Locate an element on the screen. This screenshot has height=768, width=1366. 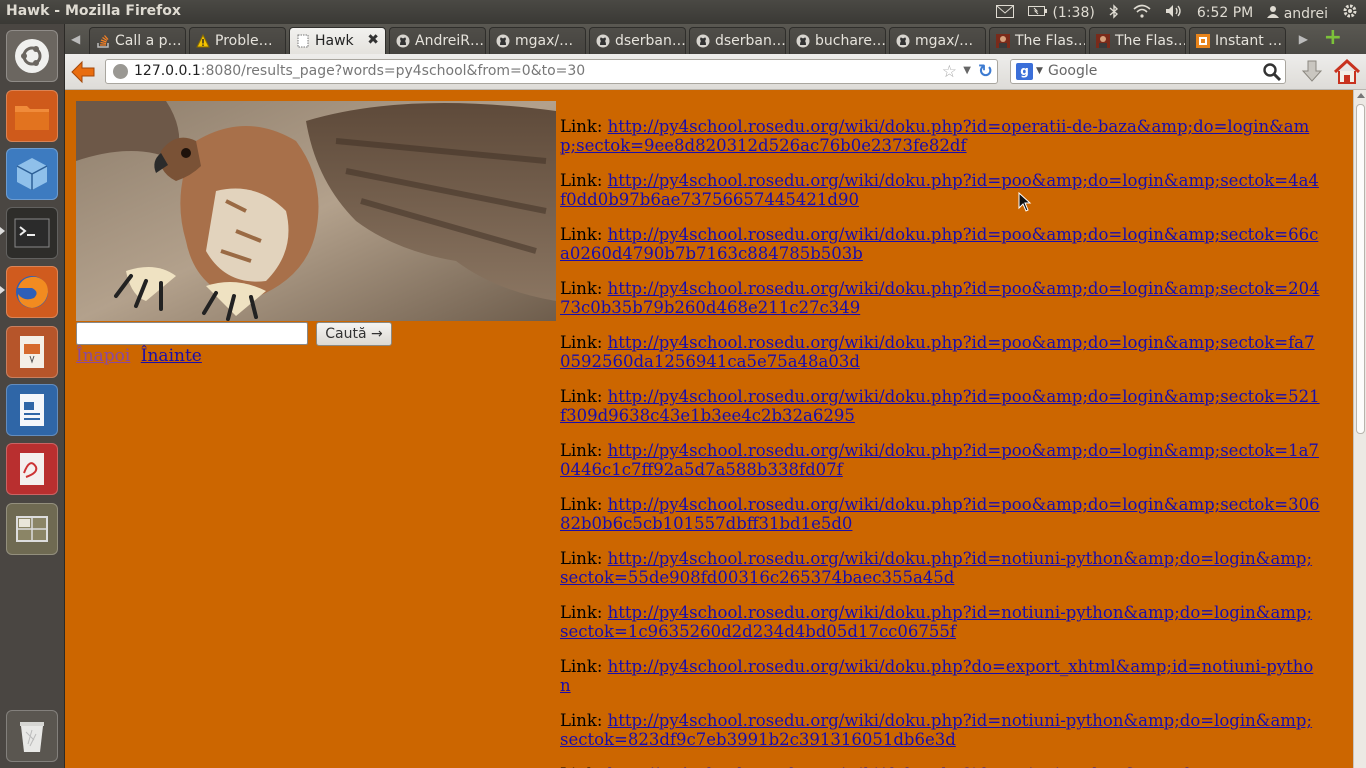
scrollbar-thumb is located at coordinates (1360, 269).